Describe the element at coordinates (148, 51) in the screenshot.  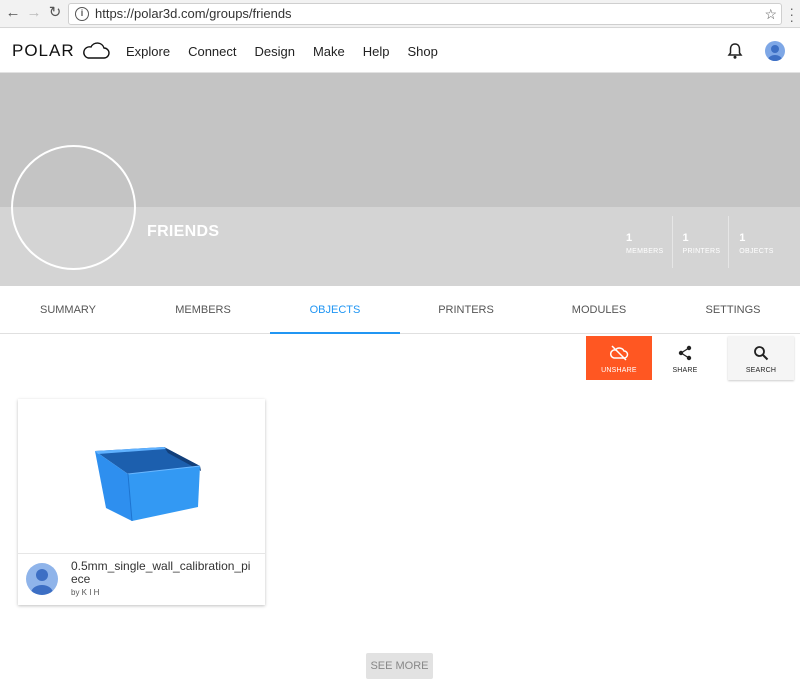
I see `nav-explore: Explore` at that location.